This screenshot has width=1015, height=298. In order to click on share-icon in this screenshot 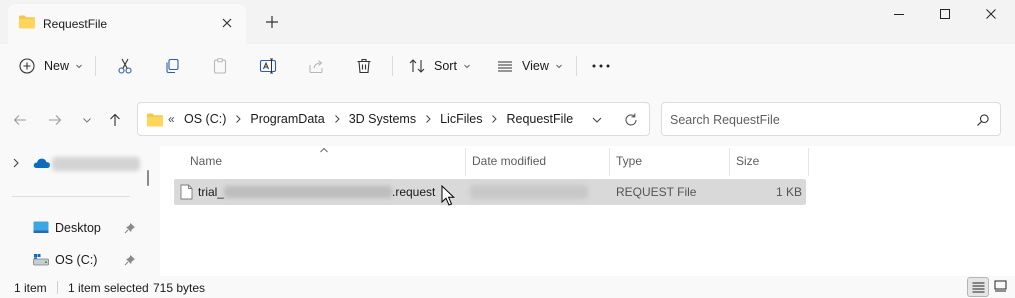, I will do `click(316, 66)`.